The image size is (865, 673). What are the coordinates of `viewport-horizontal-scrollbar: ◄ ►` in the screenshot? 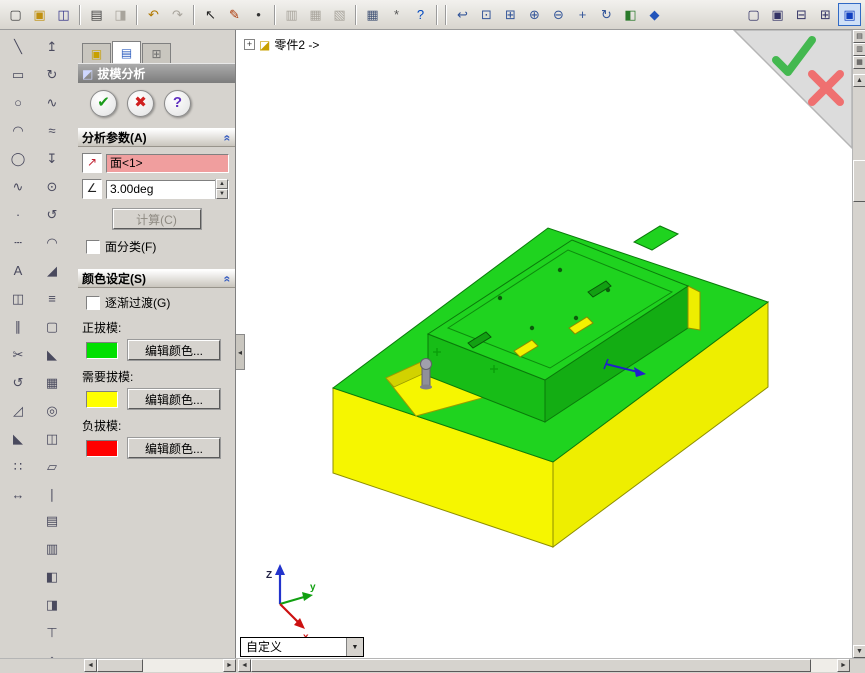 It's located at (544, 665).